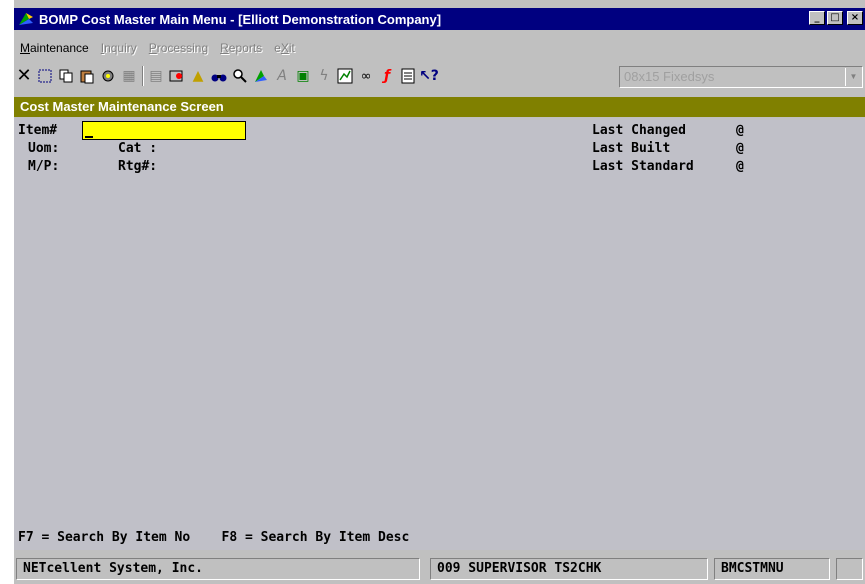 Image resolution: width=865 pixels, height=584 pixels. I want to click on menu-maintenance-accel: M, so click(25, 48).